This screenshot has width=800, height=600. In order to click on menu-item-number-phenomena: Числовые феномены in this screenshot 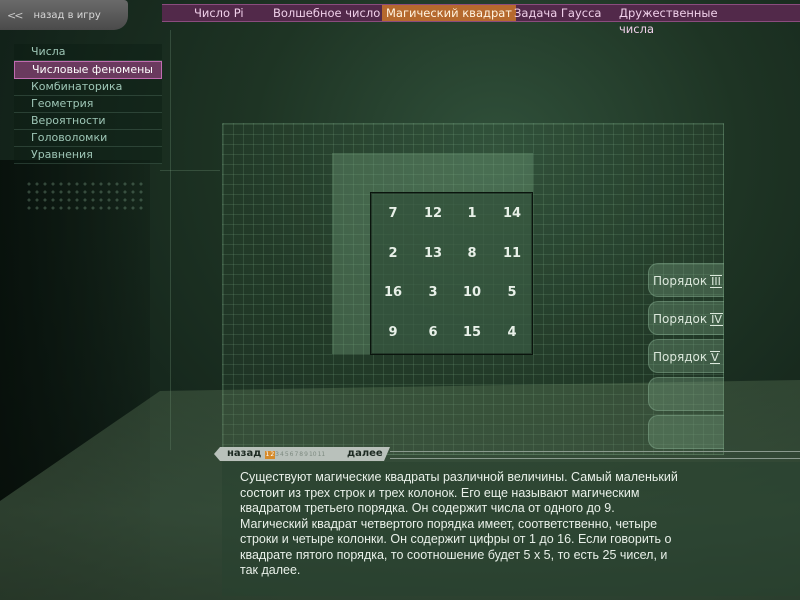, I will do `click(88, 70)`.